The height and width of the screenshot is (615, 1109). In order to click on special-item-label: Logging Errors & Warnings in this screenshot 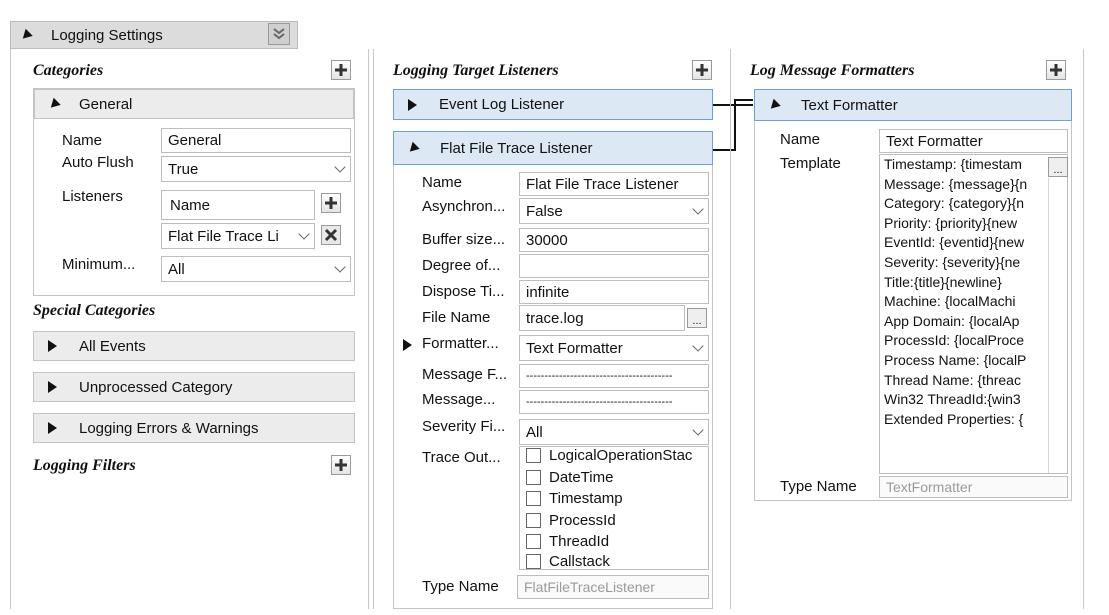, I will do `click(169, 428)`.